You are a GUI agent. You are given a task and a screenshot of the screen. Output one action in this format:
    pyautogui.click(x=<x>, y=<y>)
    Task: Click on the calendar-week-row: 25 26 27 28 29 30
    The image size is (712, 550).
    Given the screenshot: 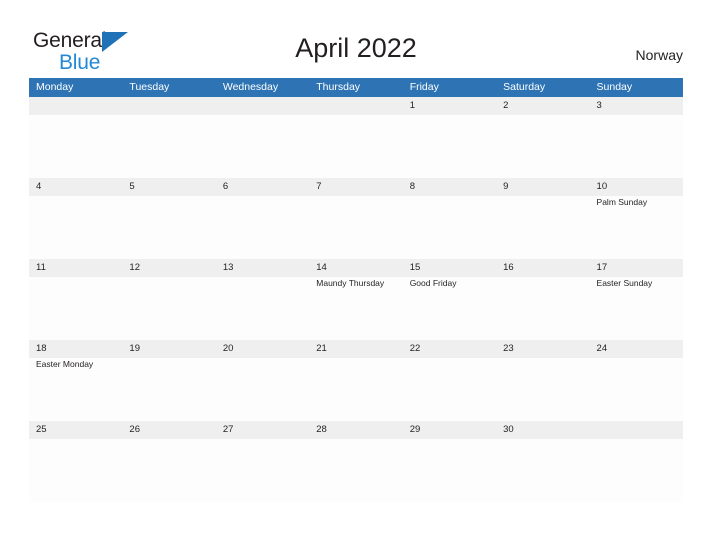 What is the action you would take?
    pyautogui.click(x=356, y=461)
    